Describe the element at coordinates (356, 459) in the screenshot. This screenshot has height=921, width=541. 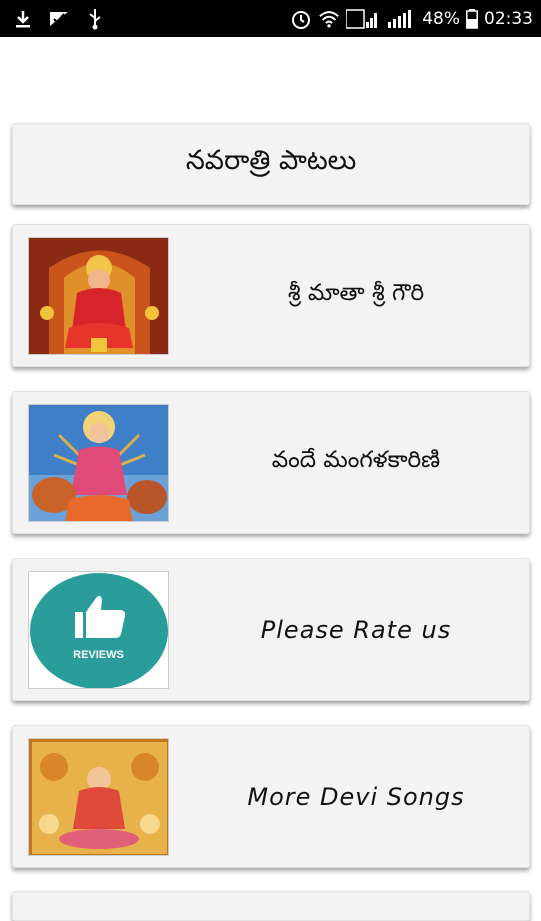
I see `item-label: వందే మంగళకారిణి` at that location.